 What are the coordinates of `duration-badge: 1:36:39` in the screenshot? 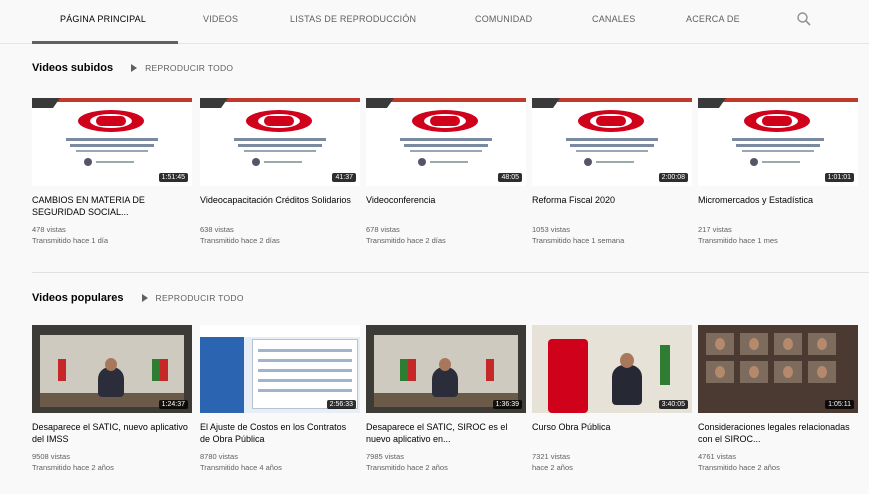 It's located at (507, 404).